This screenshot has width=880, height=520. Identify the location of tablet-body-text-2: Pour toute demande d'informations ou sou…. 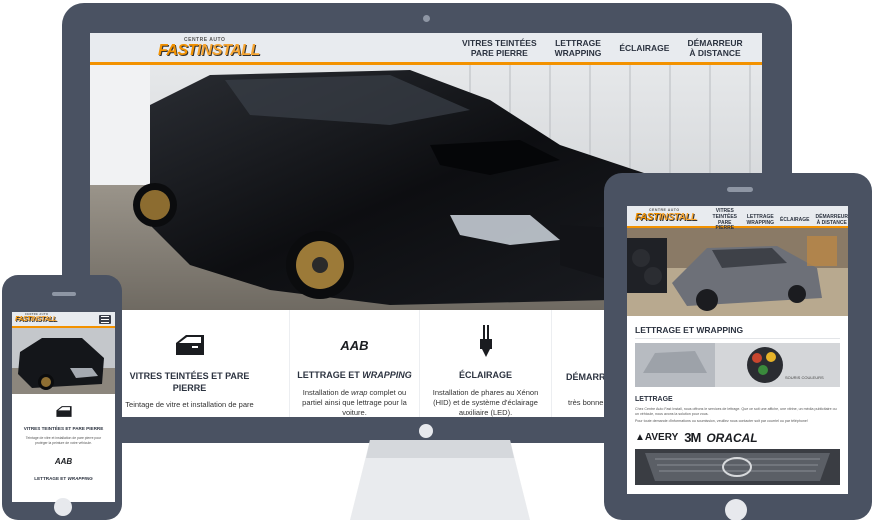
(721, 421).